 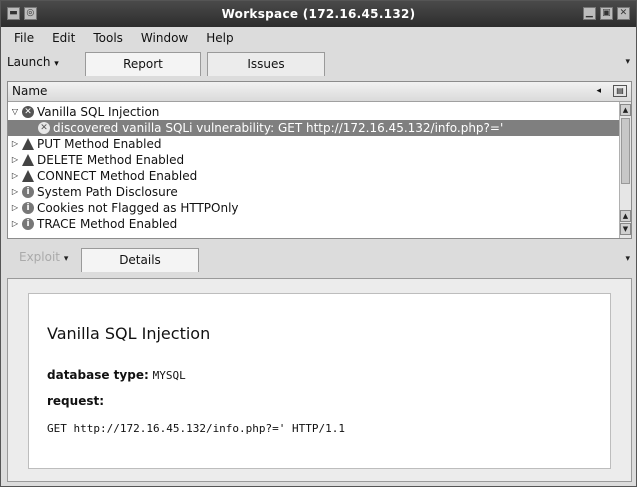 I want to click on lower-tabs-menu-icon: ▾, so click(x=627, y=259).